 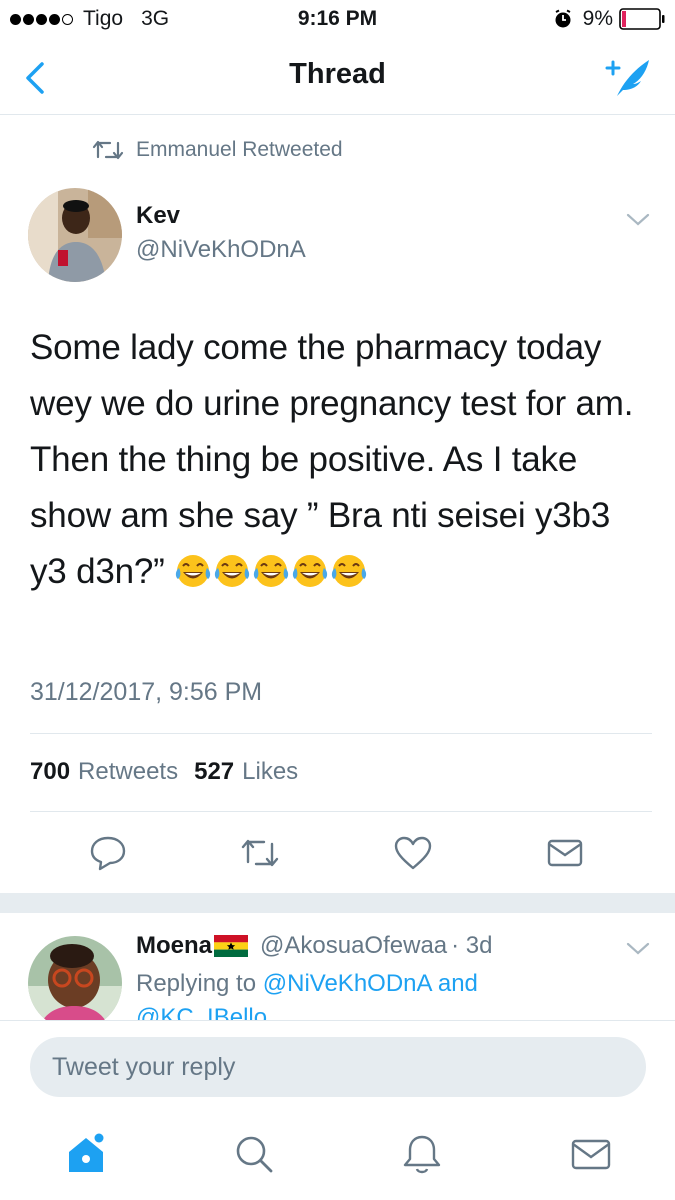 What do you see at coordinates (638, 949) in the screenshot?
I see `reply-menu-chevron-down-icon` at bounding box center [638, 949].